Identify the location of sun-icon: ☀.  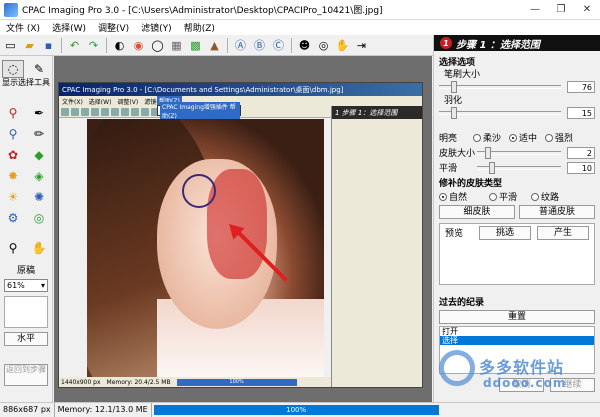
(13, 197).